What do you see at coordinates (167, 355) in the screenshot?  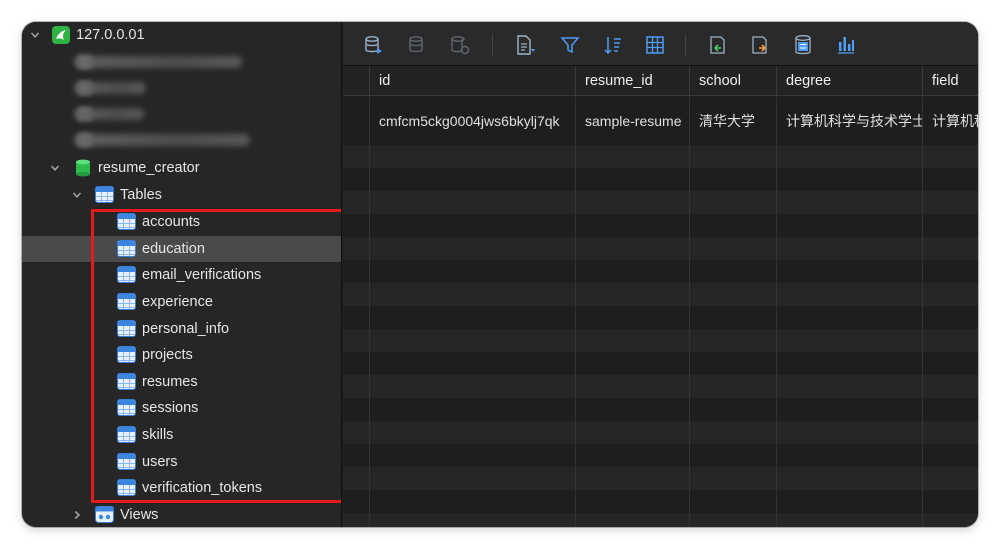 I see `table-label: projects` at bounding box center [167, 355].